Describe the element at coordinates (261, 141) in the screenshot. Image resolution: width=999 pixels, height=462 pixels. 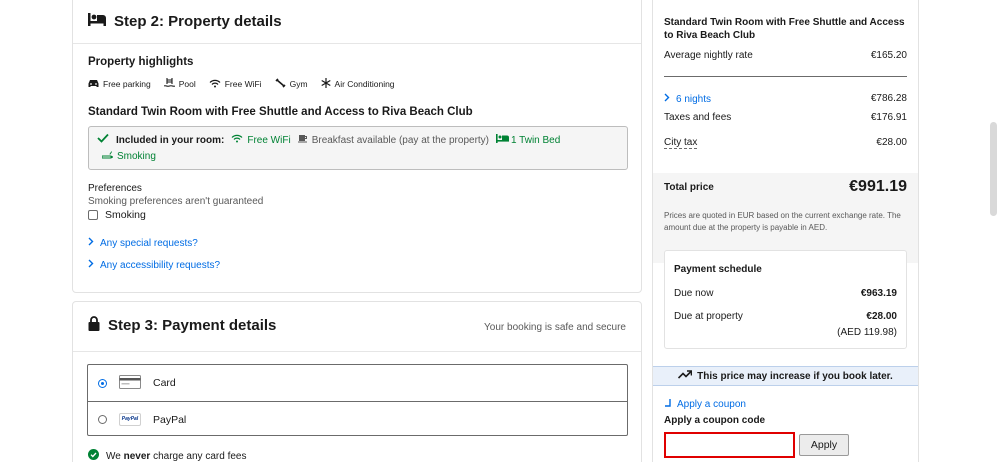
I see `included-wifi: Free WiFi` at that location.